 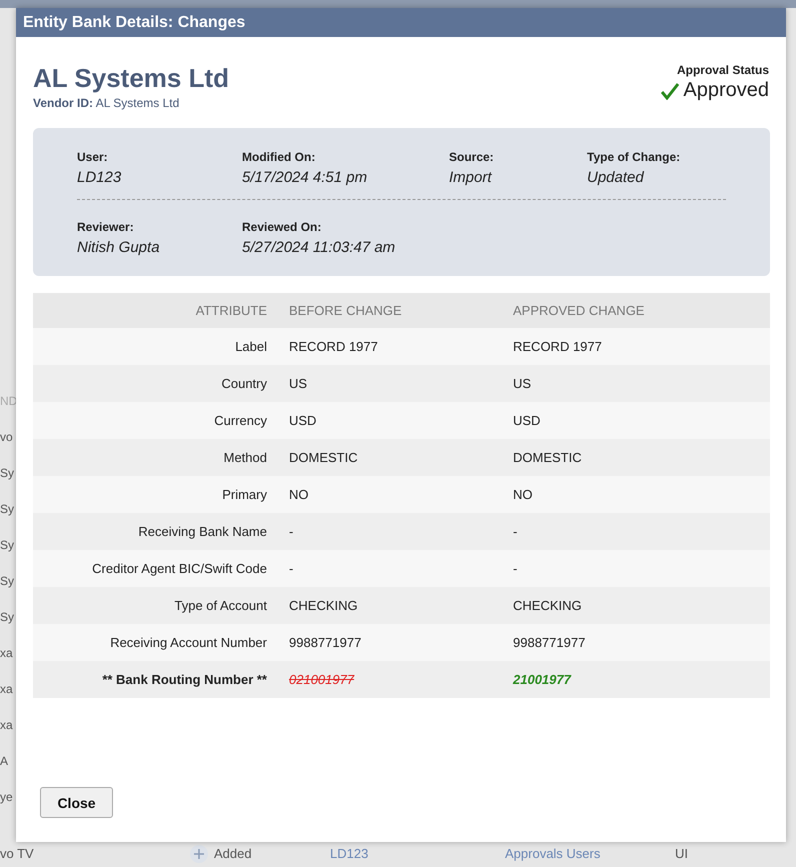 What do you see at coordinates (9, 401) in the screenshot?
I see `table-cell: ND` at bounding box center [9, 401].